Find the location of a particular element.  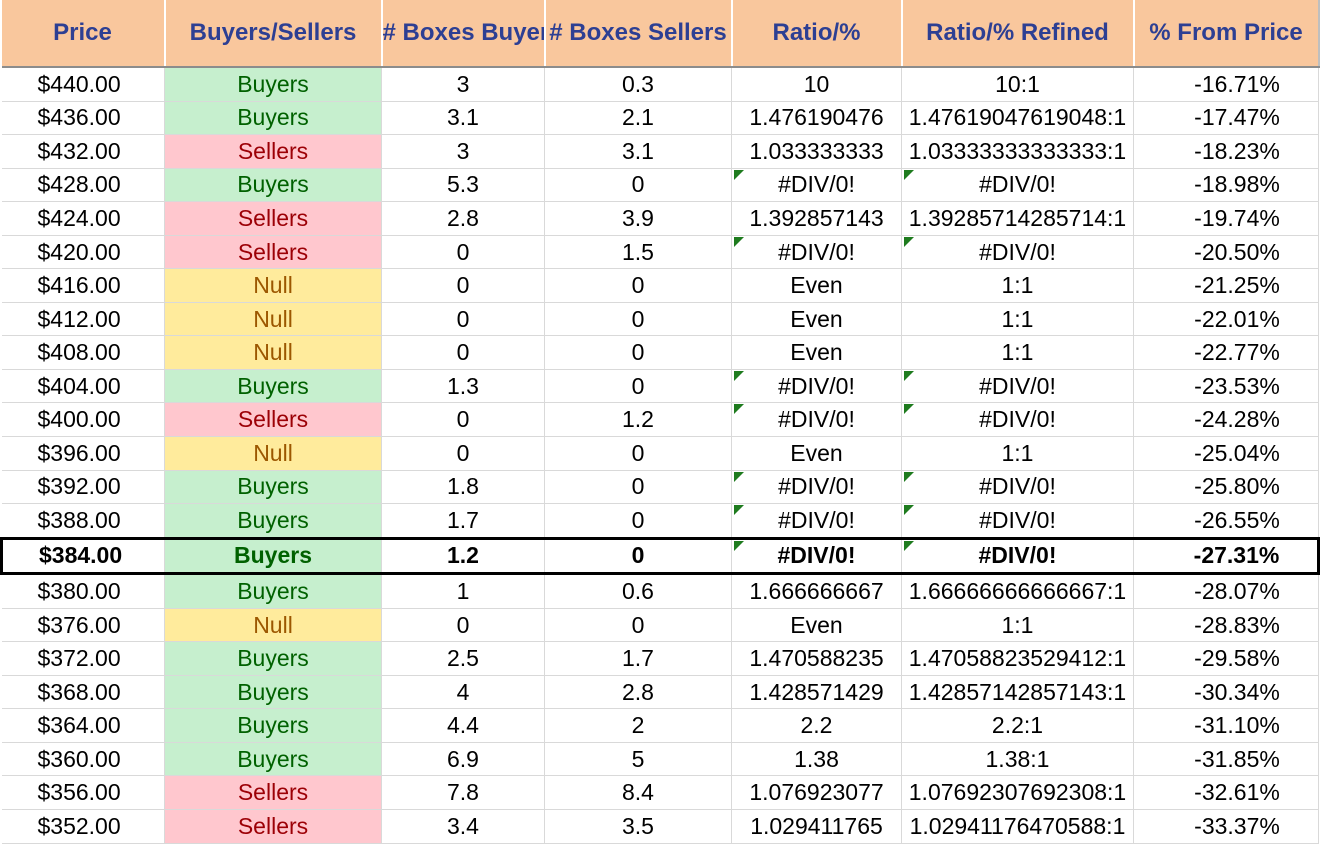

boxes-buyers-cell: 4 is located at coordinates (463, 692).